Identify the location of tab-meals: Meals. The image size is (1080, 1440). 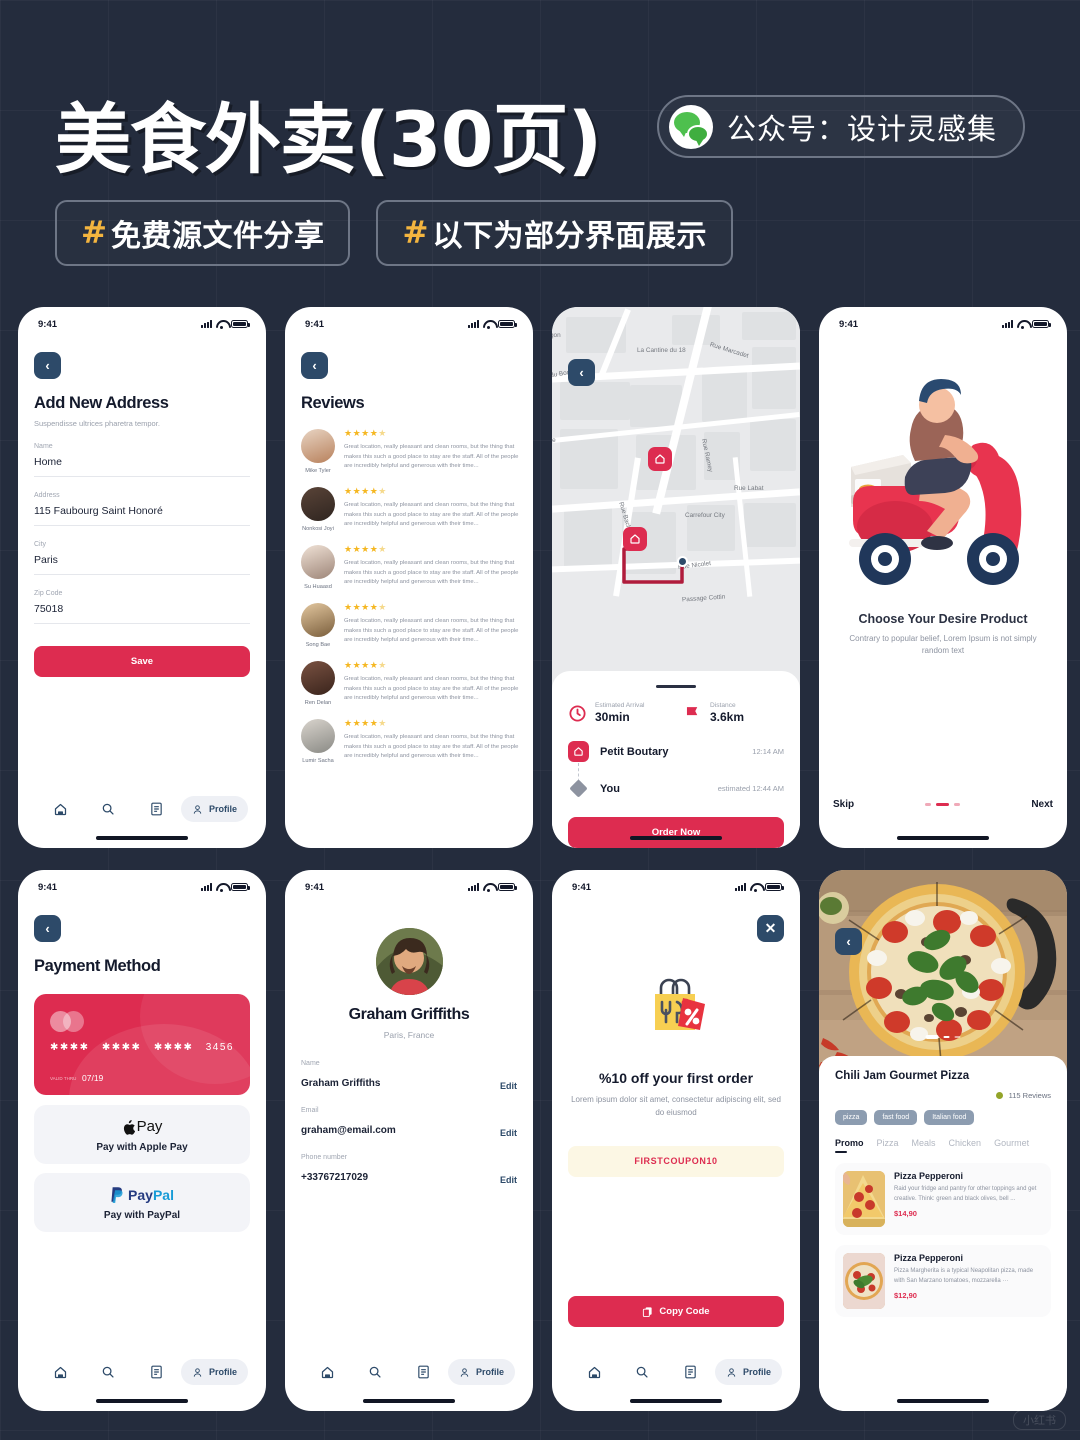
(924, 1145).